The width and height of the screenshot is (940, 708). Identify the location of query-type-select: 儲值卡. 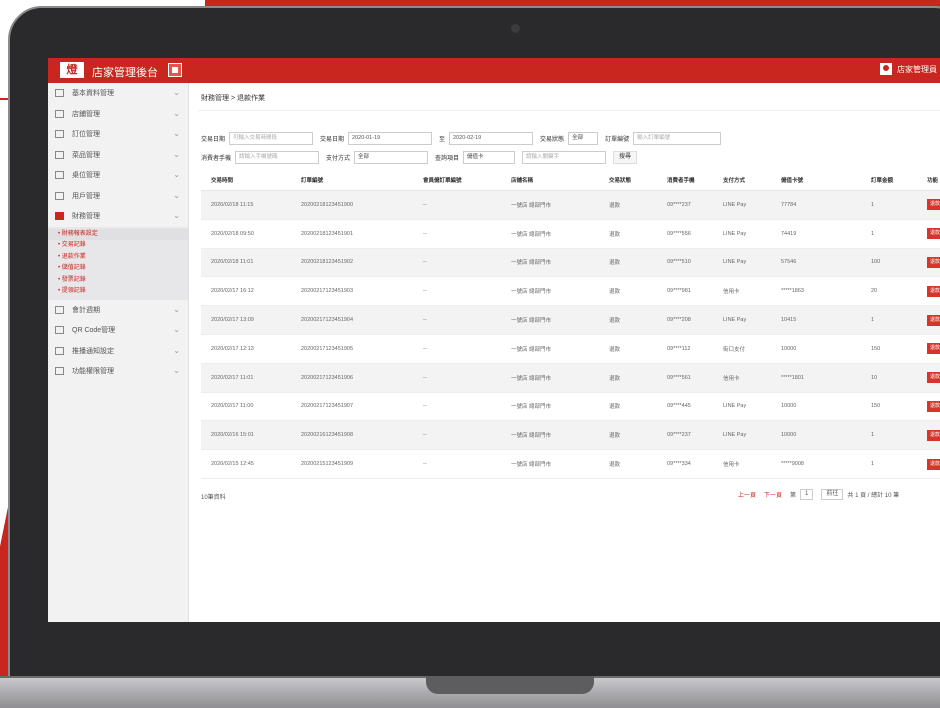
(489, 157).